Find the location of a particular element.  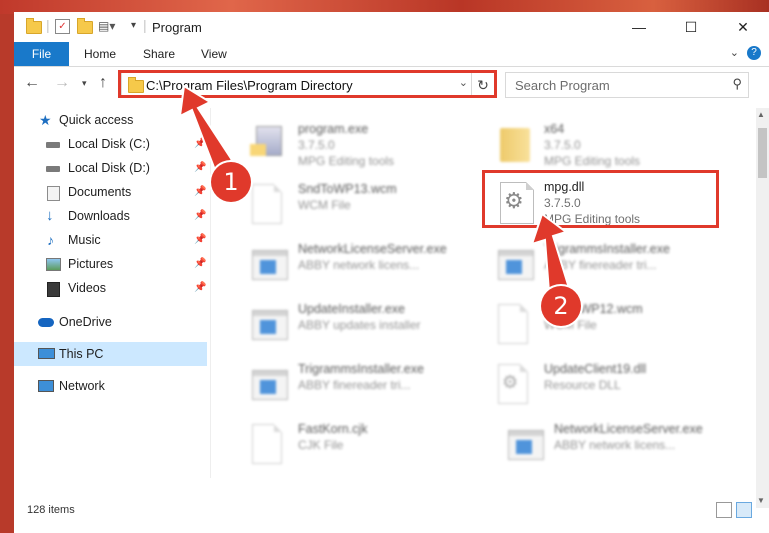

step-badge-1: 1 is located at coordinates (231, 182).